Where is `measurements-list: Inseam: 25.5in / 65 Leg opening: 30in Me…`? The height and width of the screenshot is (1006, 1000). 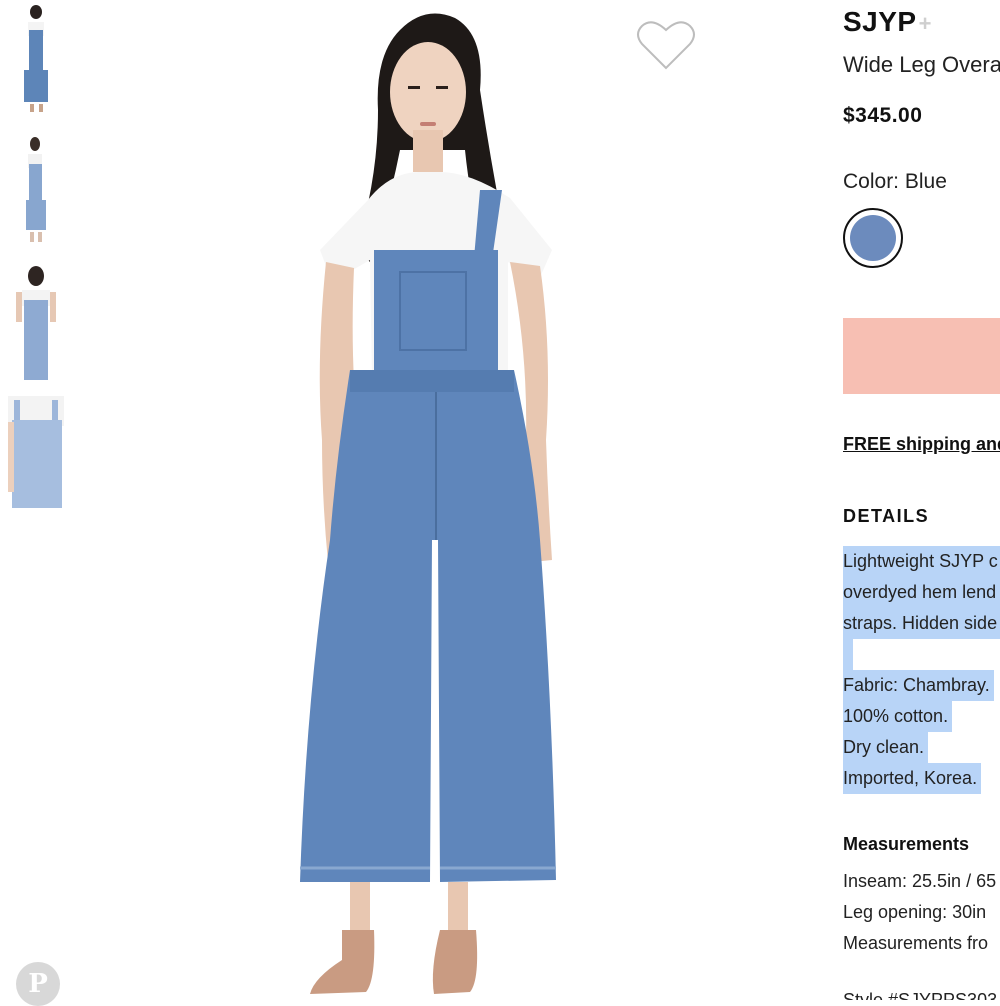 measurements-list: Inseam: 25.5in / 65 Leg opening: 30in Me… is located at coordinates (919, 912).